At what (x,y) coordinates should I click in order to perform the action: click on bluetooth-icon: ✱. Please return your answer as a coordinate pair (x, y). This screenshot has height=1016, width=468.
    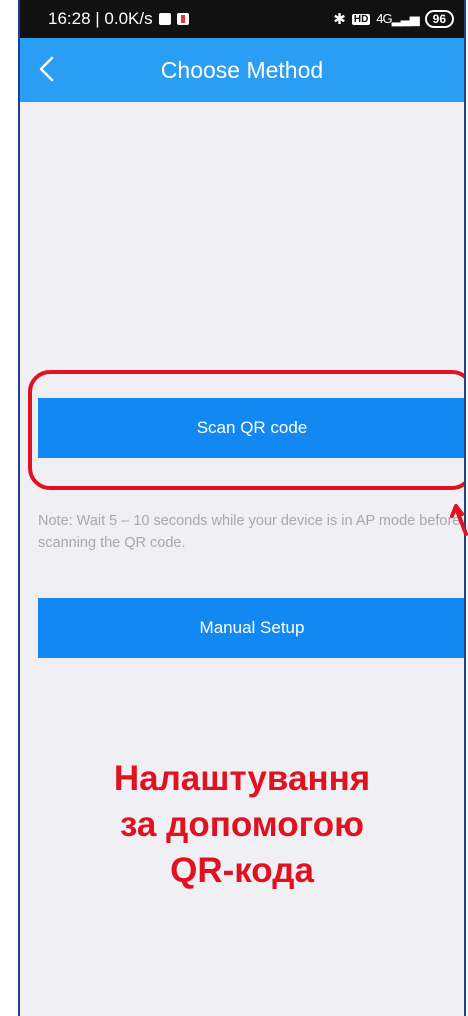
    Looking at the image, I should click on (339, 19).